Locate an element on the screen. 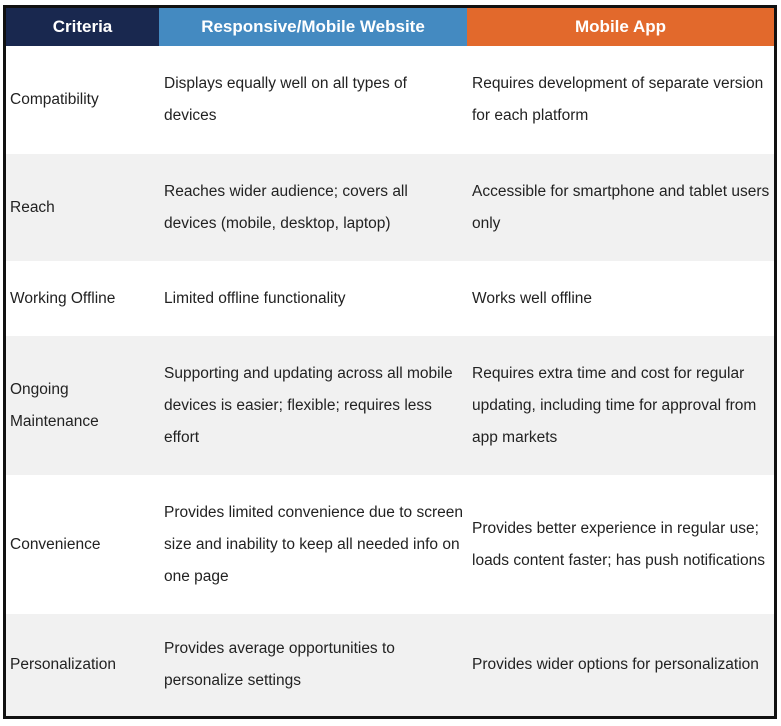 This screenshot has height=726, width=781. criteria-cell: Working Offline is located at coordinates (82, 298).